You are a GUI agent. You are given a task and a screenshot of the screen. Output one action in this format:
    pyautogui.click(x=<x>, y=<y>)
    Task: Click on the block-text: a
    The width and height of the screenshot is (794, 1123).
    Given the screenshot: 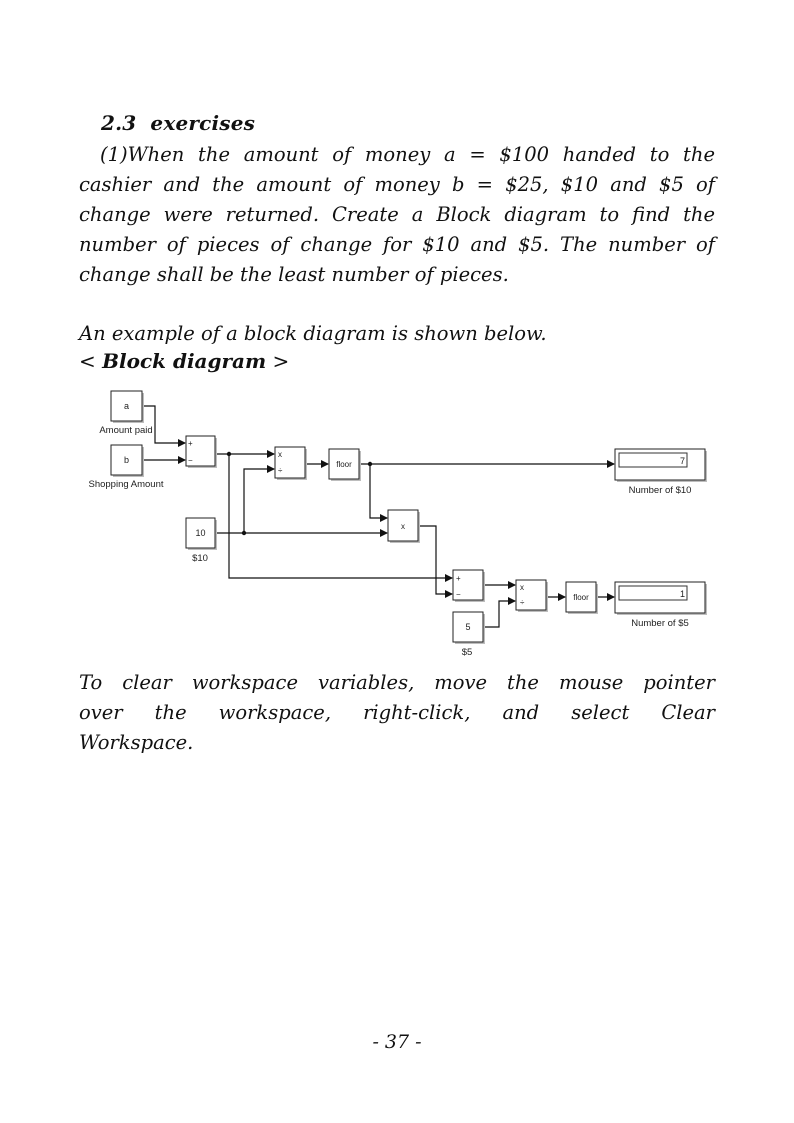 What is the action you would take?
    pyautogui.click(x=126, y=406)
    